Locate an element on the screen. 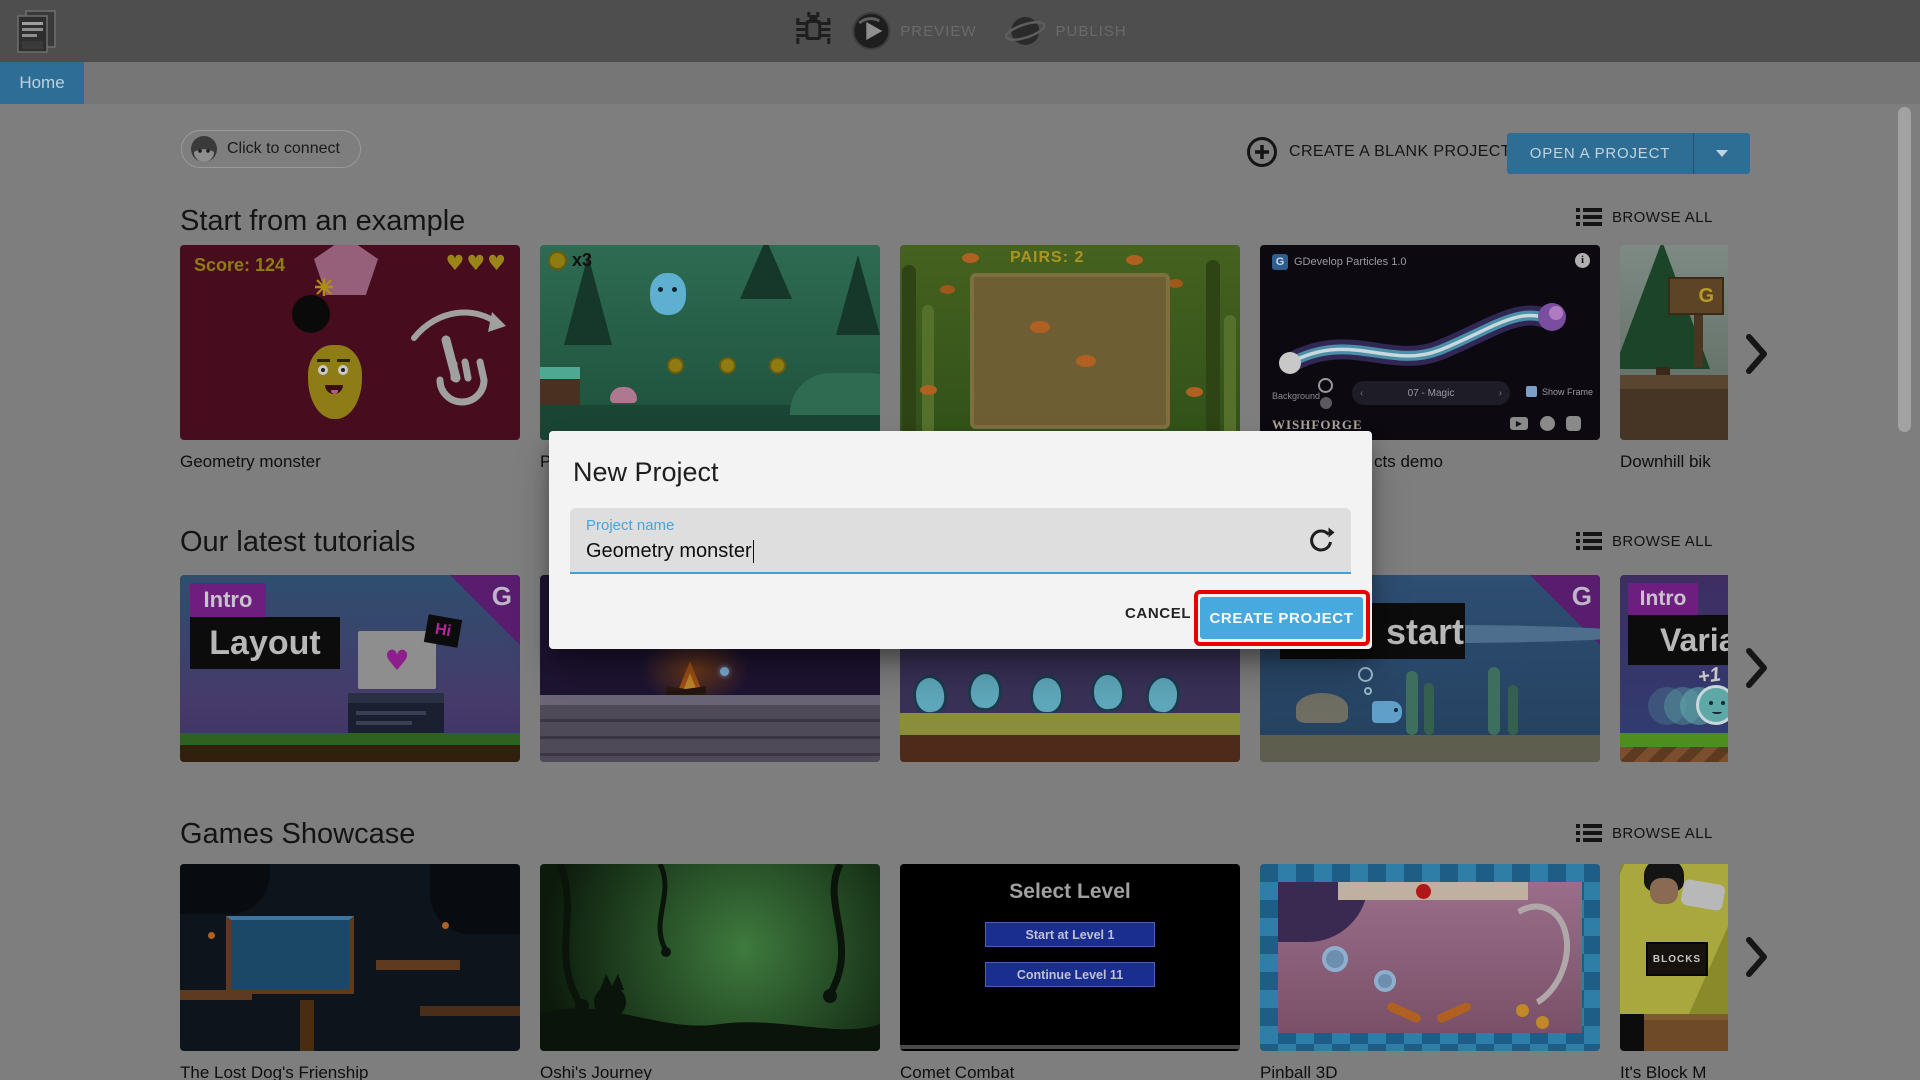 The image size is (1920, 1080). tutorials-next-arrow is located at coordinates (1756, 670).